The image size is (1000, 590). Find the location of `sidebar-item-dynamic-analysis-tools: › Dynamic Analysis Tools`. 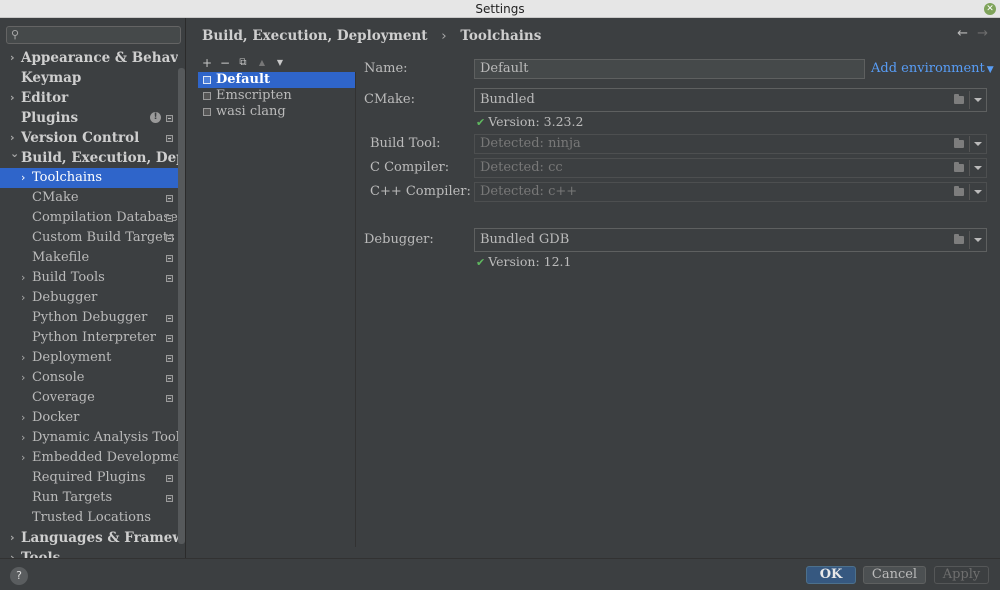

sidebar-item-dynamic-analysis-tools: › Dynamic Analysis Tools is located at coordinates (89, 438).